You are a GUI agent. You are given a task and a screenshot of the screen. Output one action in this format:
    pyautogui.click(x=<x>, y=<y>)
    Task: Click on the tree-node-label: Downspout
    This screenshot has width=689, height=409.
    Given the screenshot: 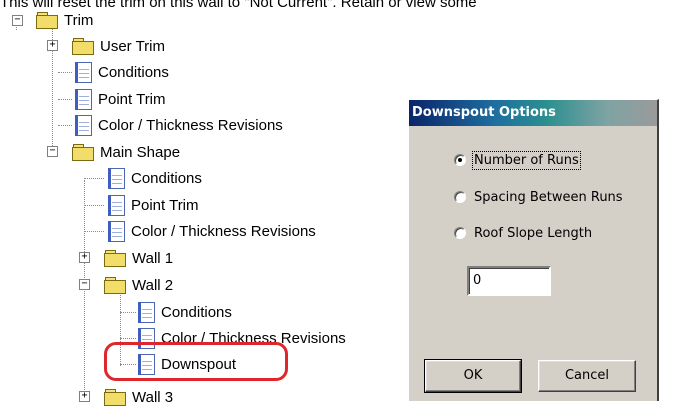 What is the action you would take?
    pyautogui.click(x=199, y=364)
    